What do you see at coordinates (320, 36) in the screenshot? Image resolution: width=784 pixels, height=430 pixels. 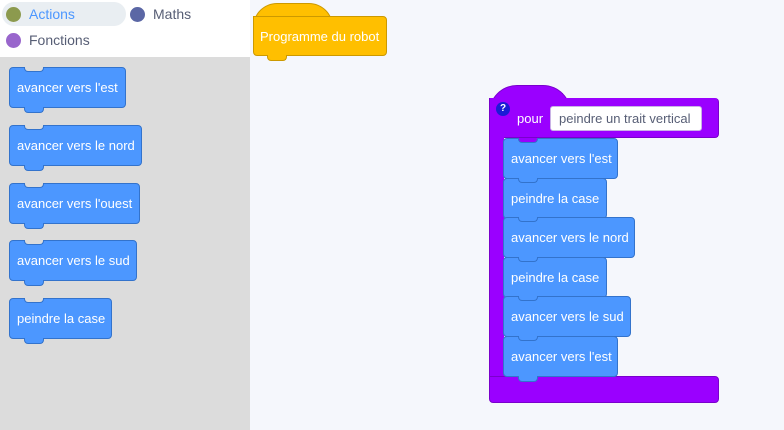 I see `program-hat-block: Programme du robot` at bounding box center [320, 36].